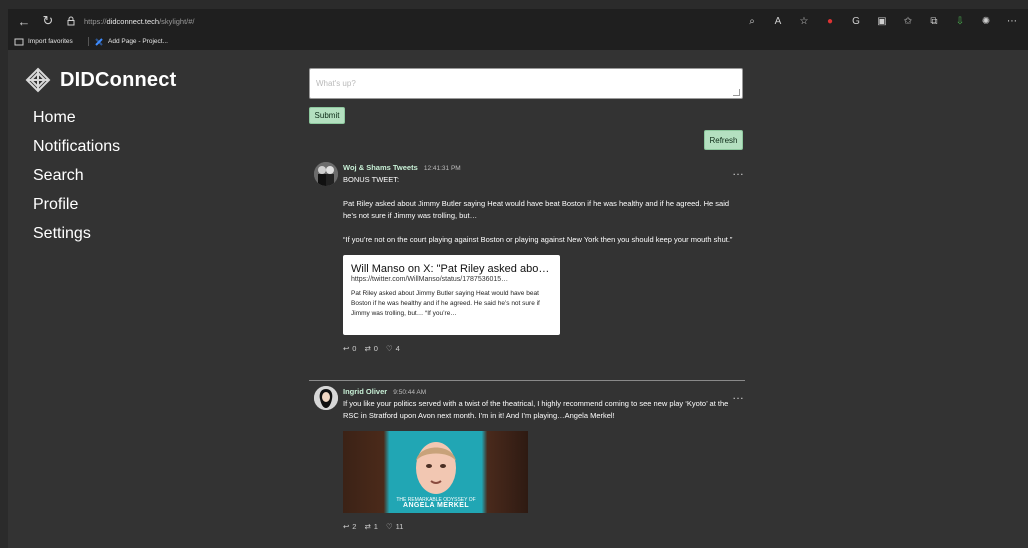 The image size is (1028, 548). I want to click on bookmark-import-favorites: Import favorites, so click(43, 41).